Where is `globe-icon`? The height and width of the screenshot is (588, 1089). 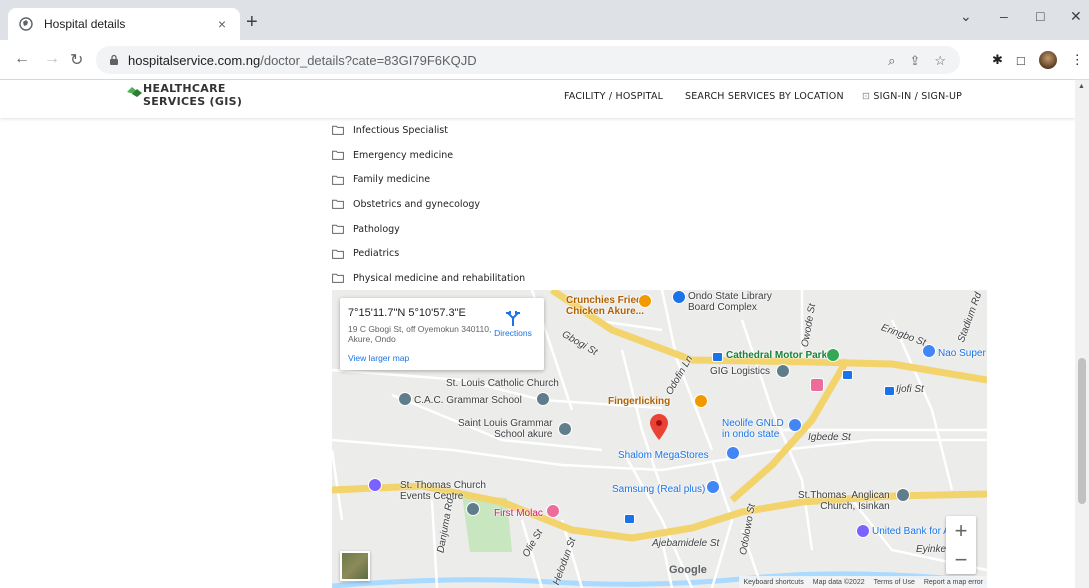 globe-icon is located at coordinates (26, 24).